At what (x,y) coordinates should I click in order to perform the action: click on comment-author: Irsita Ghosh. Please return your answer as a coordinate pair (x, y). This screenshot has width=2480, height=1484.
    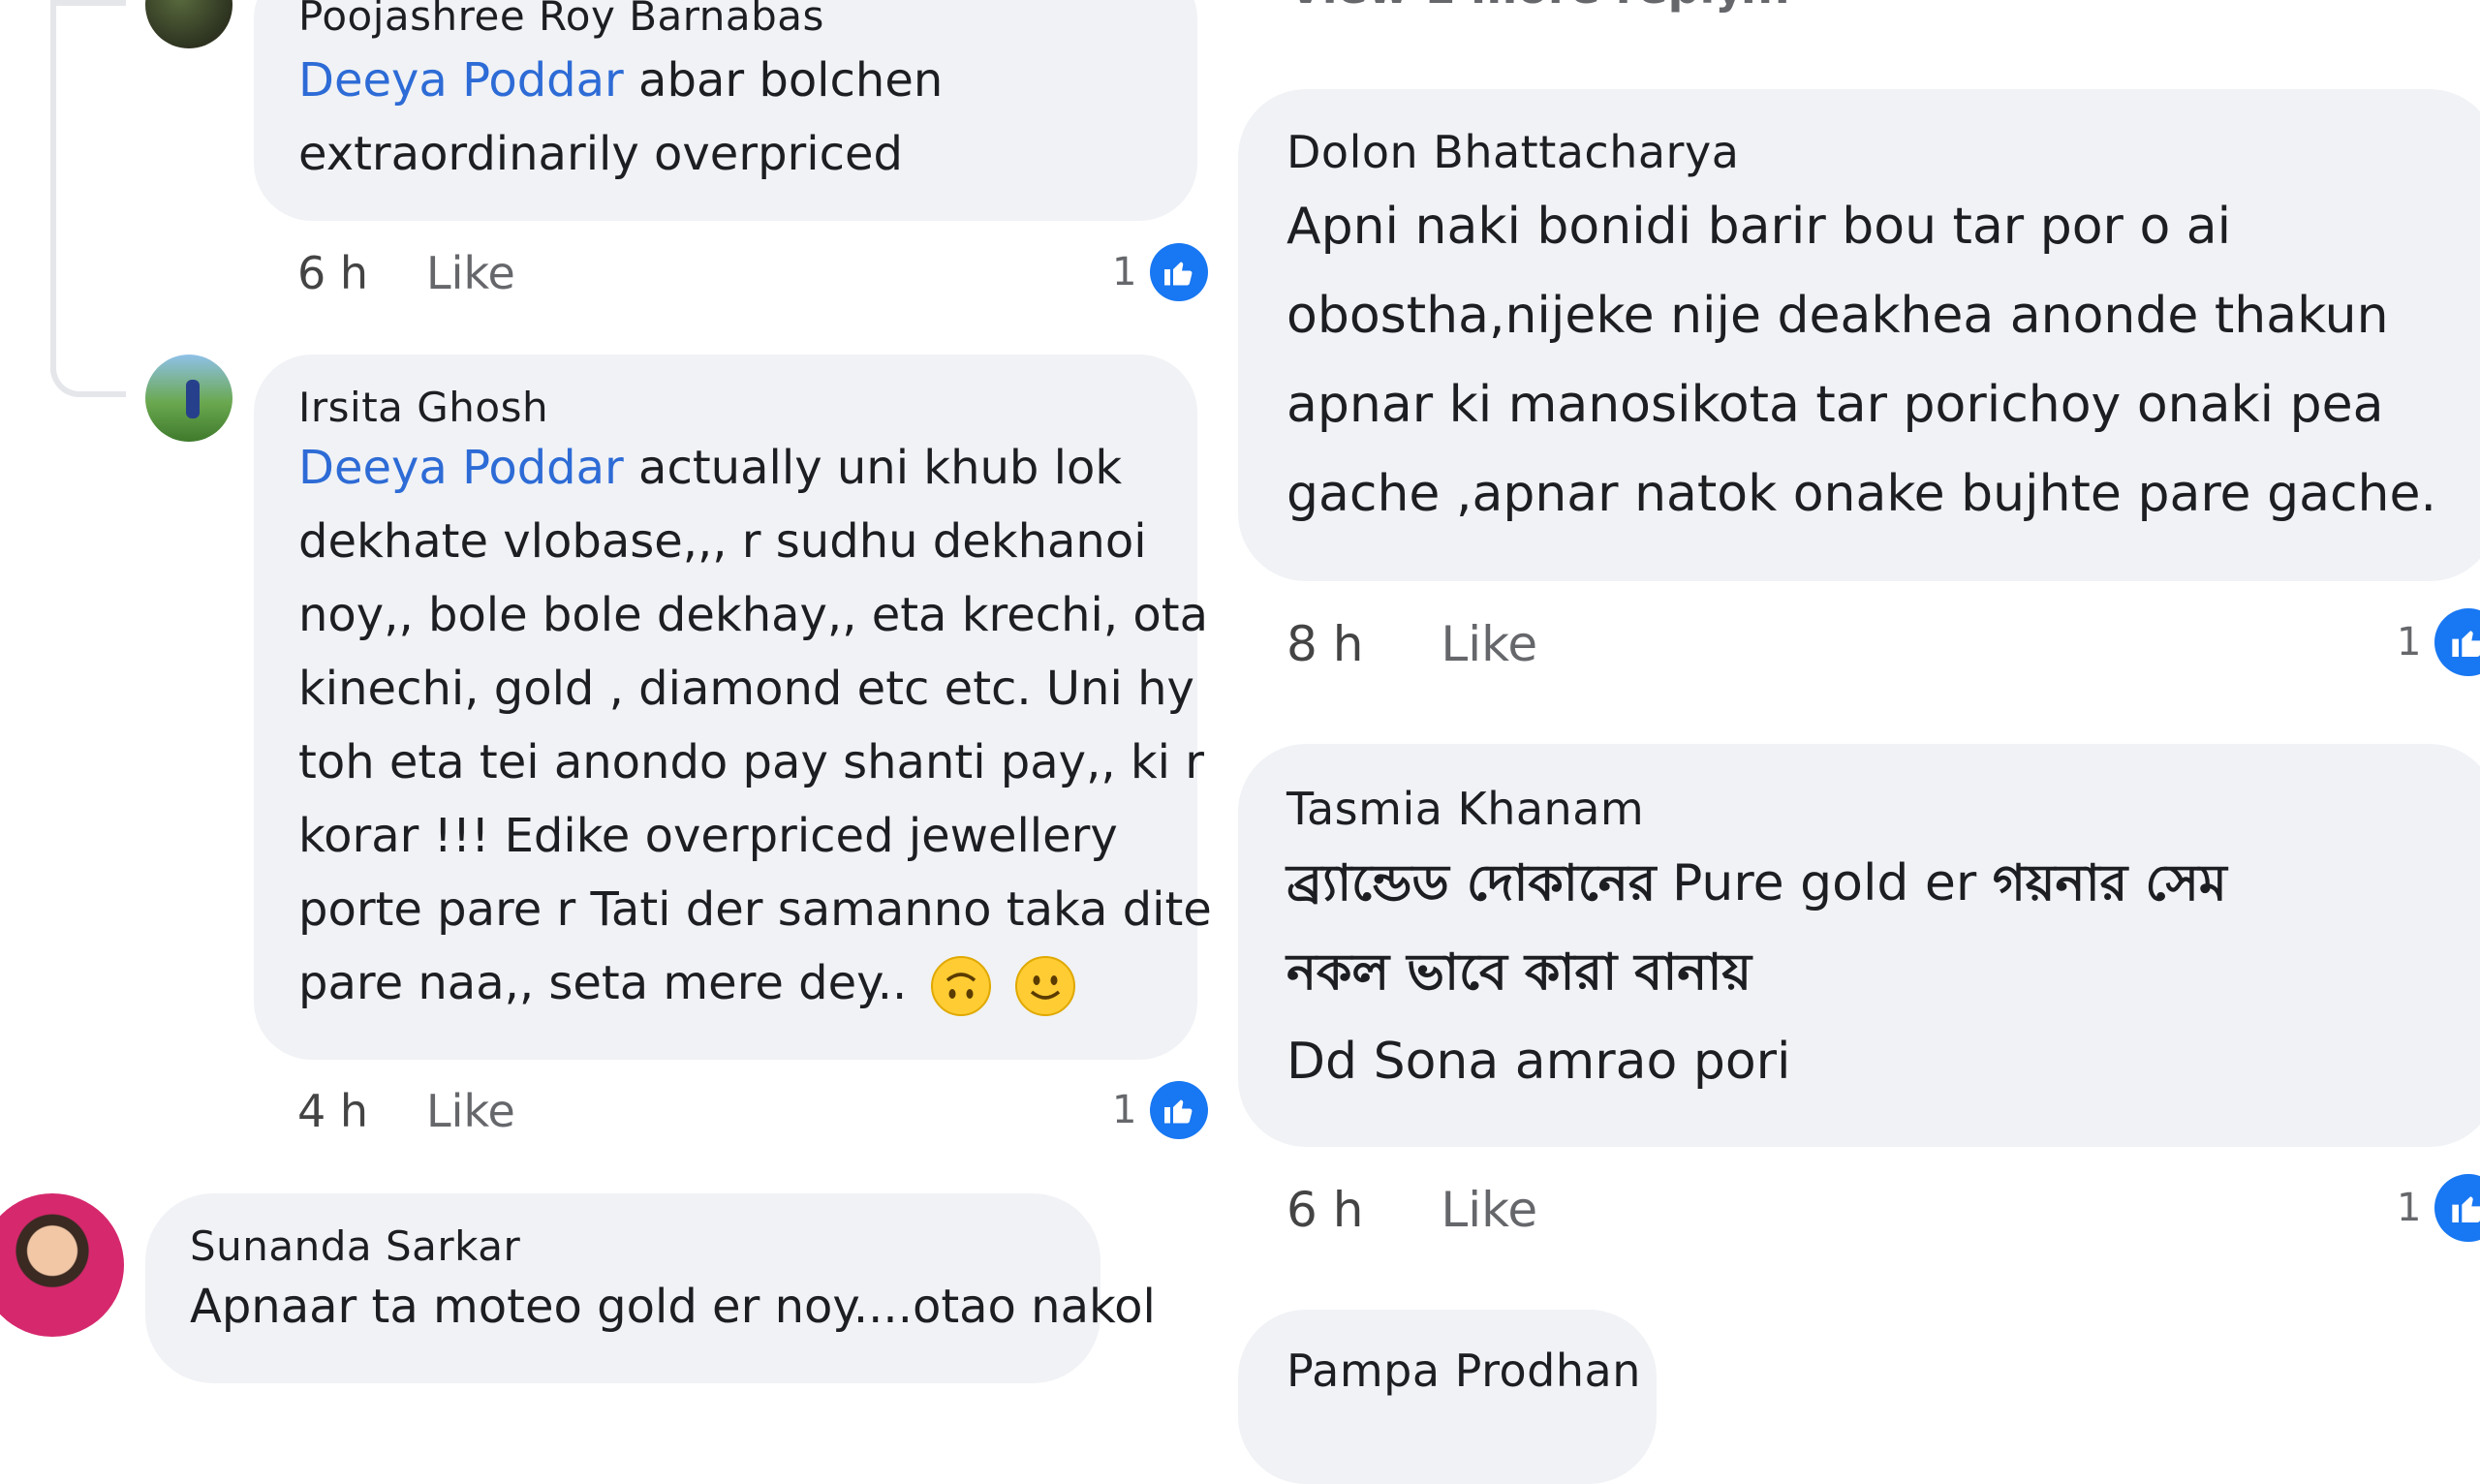
    Looking at the image, I should click on (747, 407).